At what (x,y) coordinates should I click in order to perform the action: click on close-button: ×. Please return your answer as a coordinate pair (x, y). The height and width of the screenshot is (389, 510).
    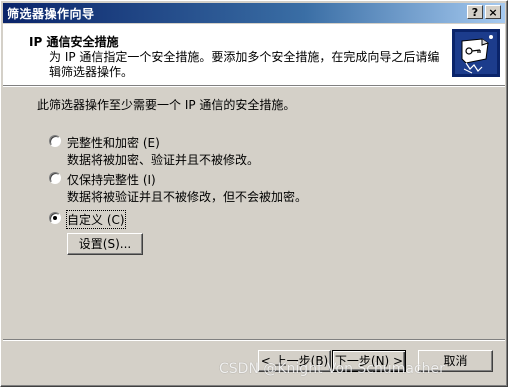
    Looking at the image, I should click on (493, 12).